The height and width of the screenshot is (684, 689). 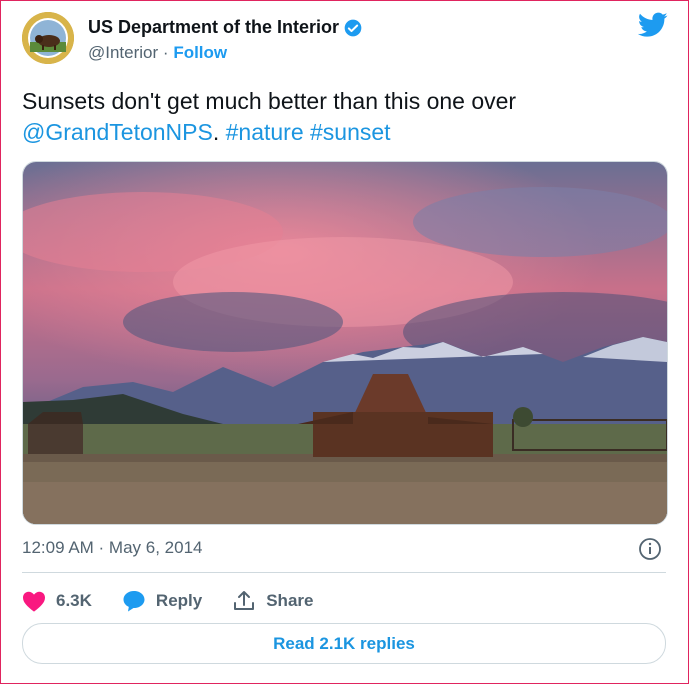 What do you see at coordinates (344, 643) in the screenshot?
I see `read-replies-button: Read 2.1K replies` at bounding box center [344, 643].